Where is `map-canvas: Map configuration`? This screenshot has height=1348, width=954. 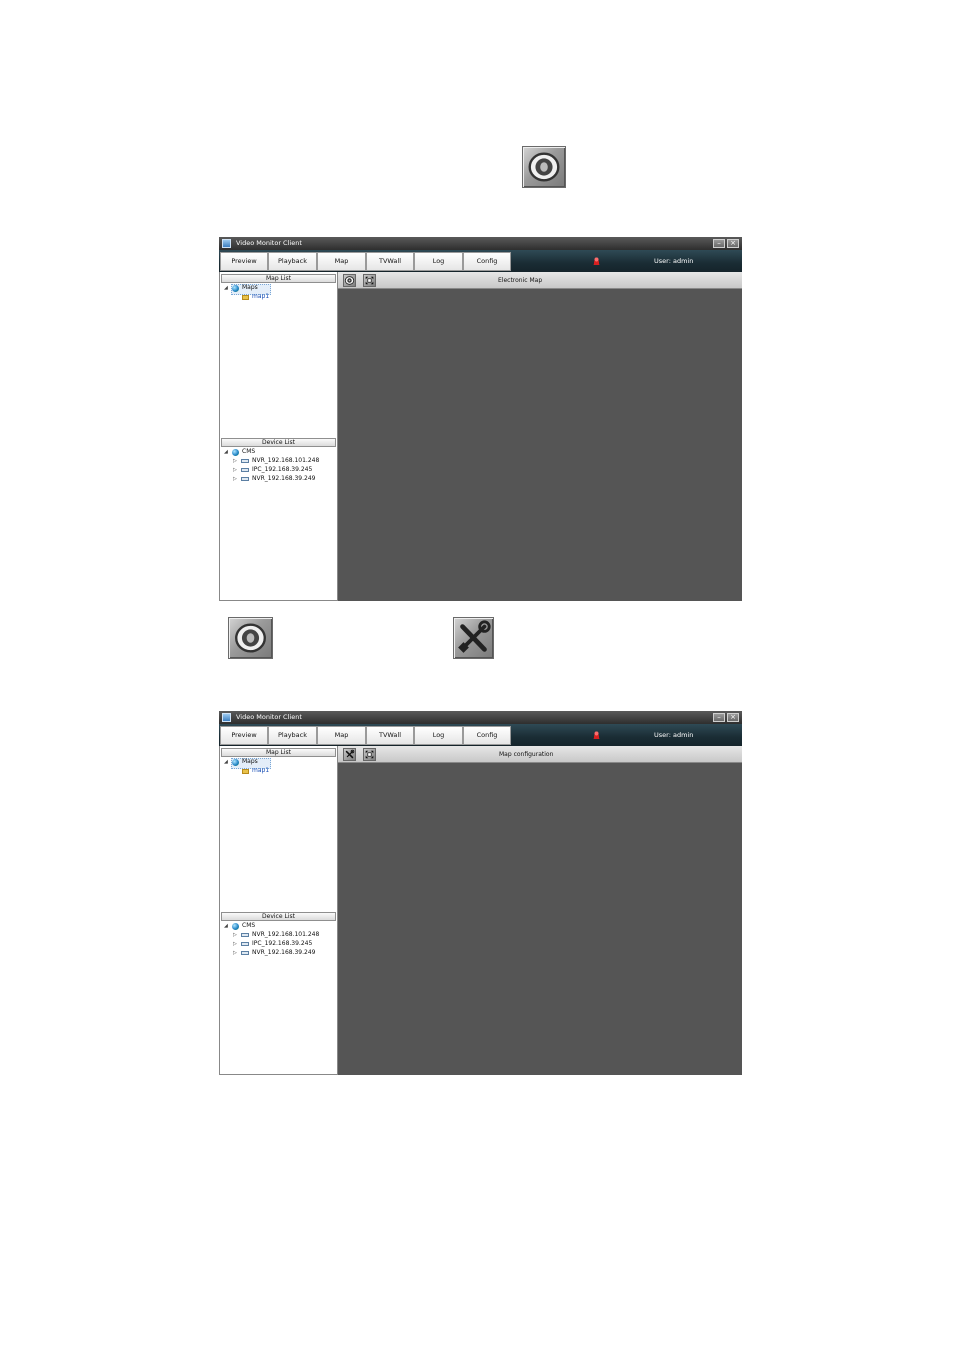 map-canvas: Map configuration is located at coordinates (539, 910).